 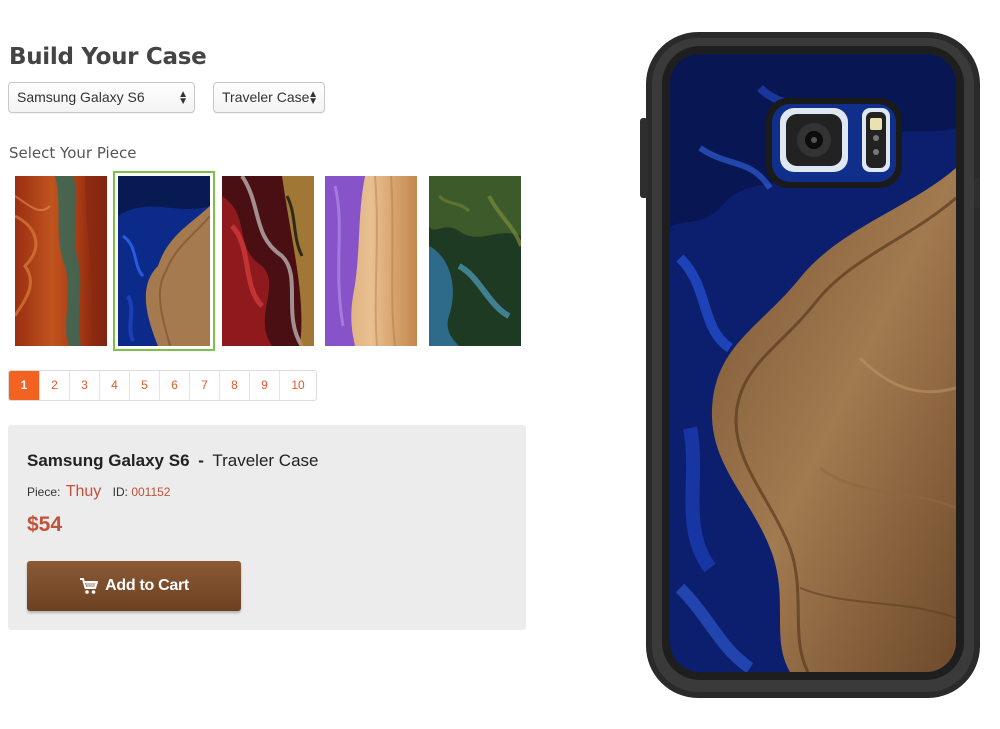 What do you see at coordinates (108, 57) in the screenshot?
I see `page-title: Build Your Case` at bounding box center [108, 57].